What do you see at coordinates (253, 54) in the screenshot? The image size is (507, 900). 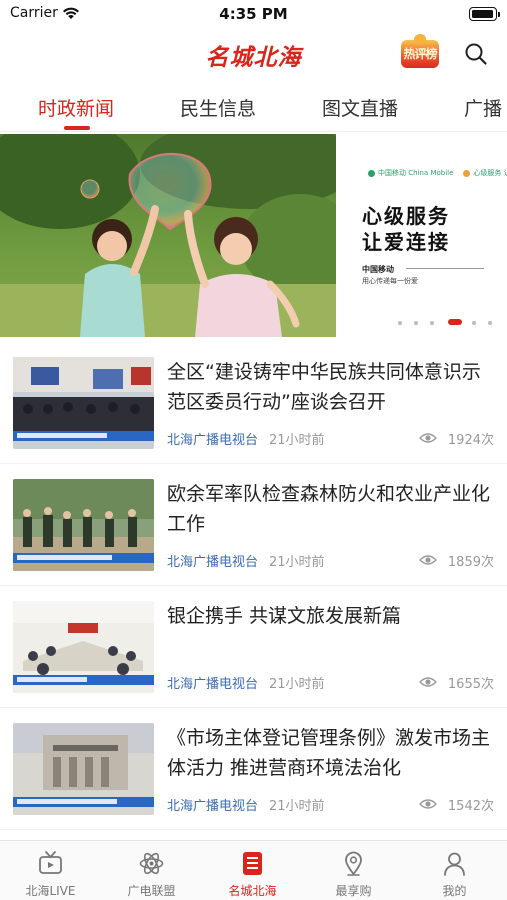 I see `app-header: 名城北海 热评榜` at bounding box center [253, 54].